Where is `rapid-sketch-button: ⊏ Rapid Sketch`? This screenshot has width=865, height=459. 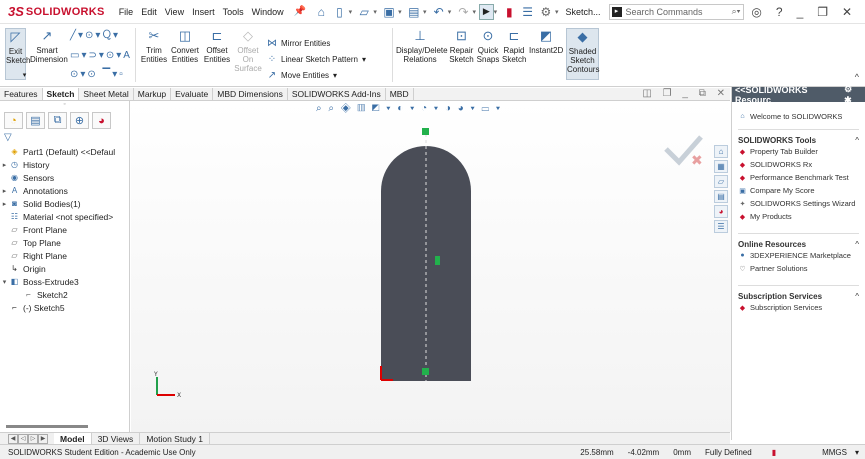 rapid-sketch-button: ⊏ Rapid Sketch is located at coordinates (514, 46).